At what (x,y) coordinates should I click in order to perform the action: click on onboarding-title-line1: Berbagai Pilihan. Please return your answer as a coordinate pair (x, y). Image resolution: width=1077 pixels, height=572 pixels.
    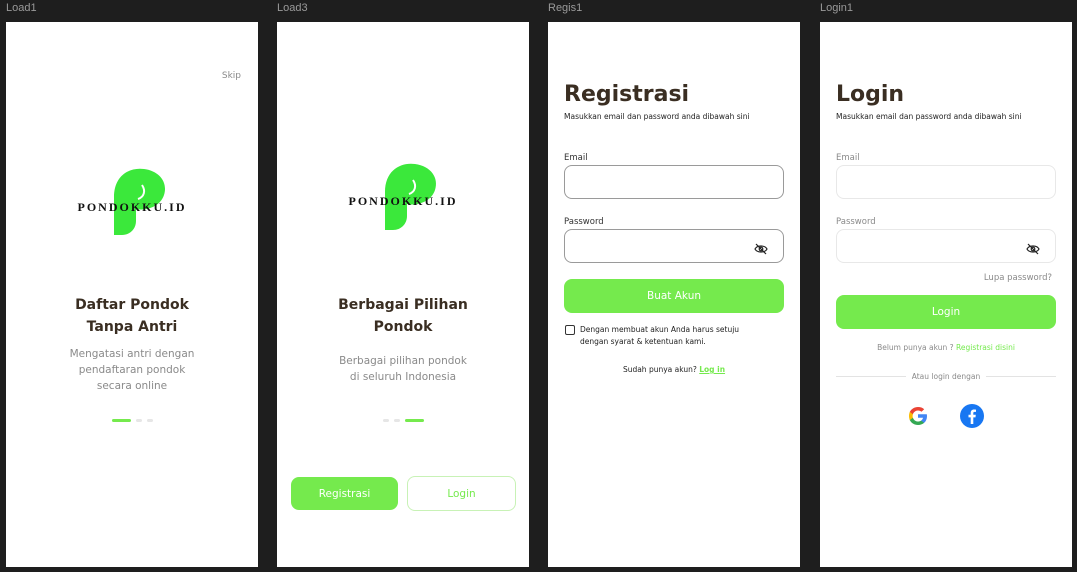
    Looking at the image, I should click on (403, 305).